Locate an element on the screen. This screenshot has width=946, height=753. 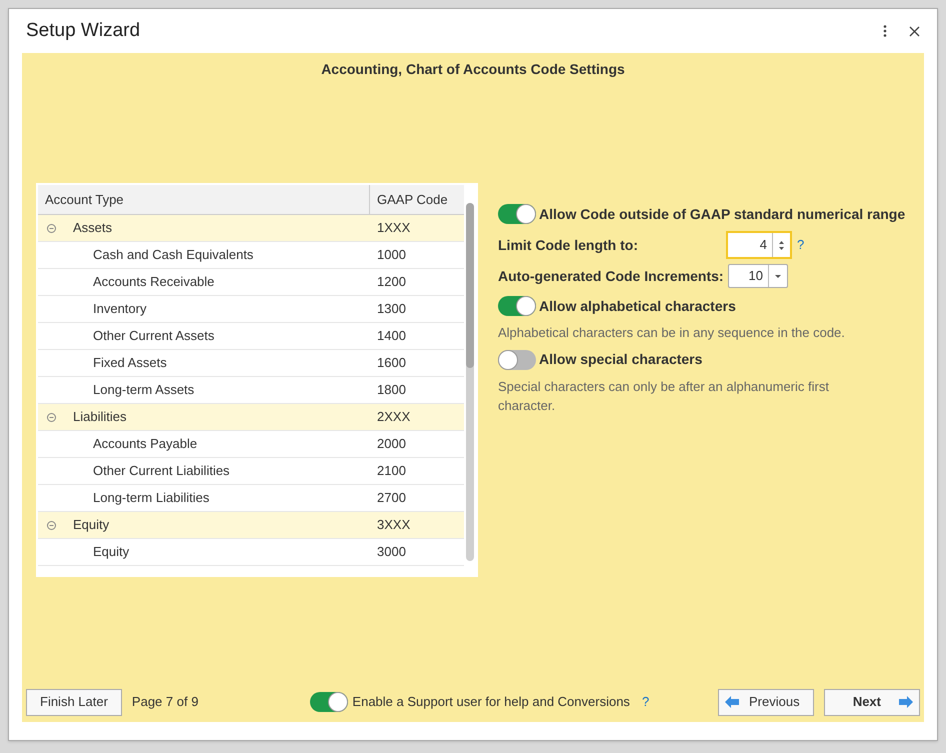
up-arrow-icon is located at coordinates (781, 242).